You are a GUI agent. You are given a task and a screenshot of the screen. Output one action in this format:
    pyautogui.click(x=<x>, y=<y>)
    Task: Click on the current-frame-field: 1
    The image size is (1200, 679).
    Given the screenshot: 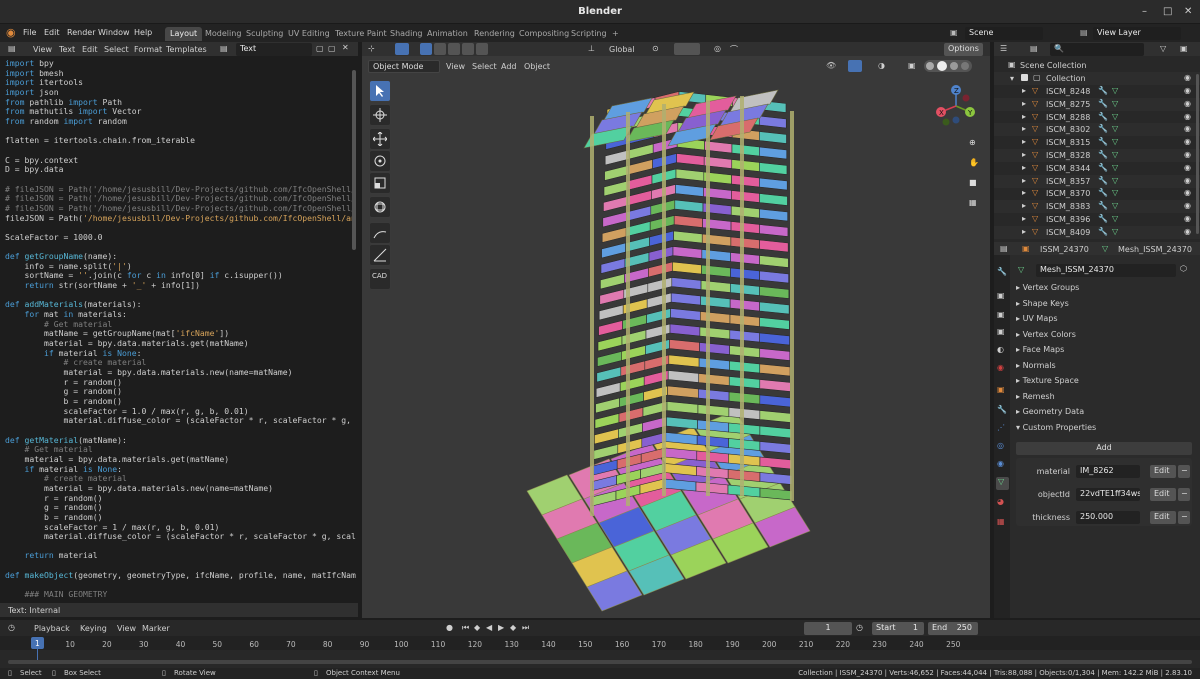 What is the action you would take?
    pyautogui.click(x=828, y=628)
    